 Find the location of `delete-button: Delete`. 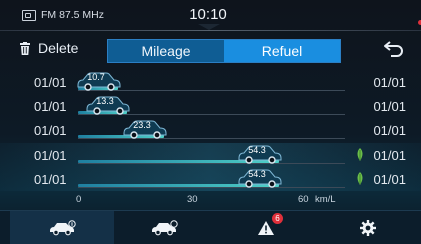

delete-button: Delete is located at coordinates (49, 48).